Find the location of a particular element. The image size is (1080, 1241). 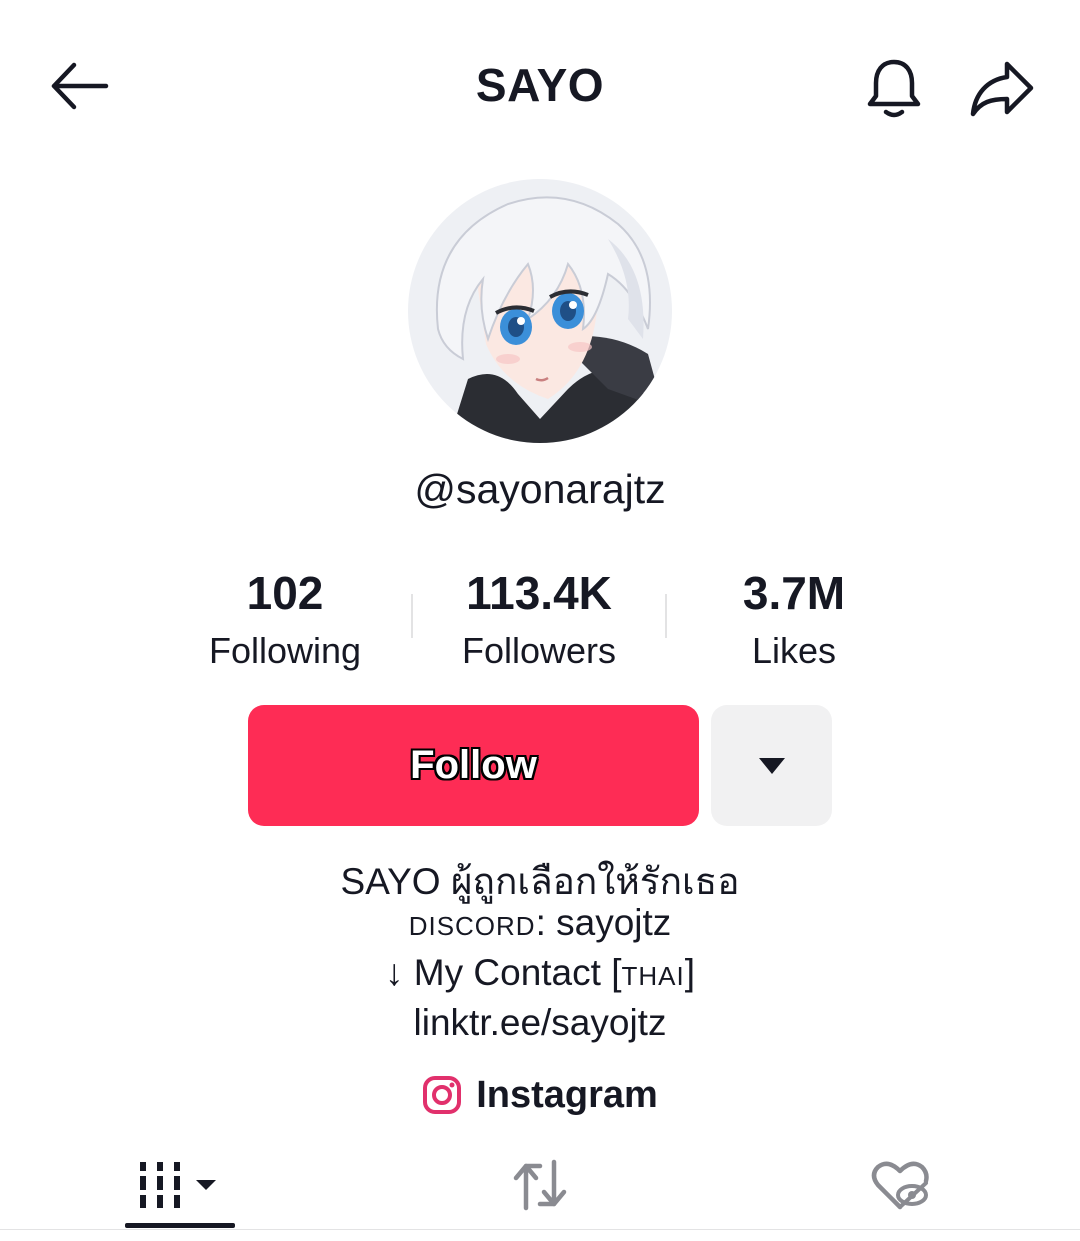

tab-liked is located at coordinates (900, 1185).